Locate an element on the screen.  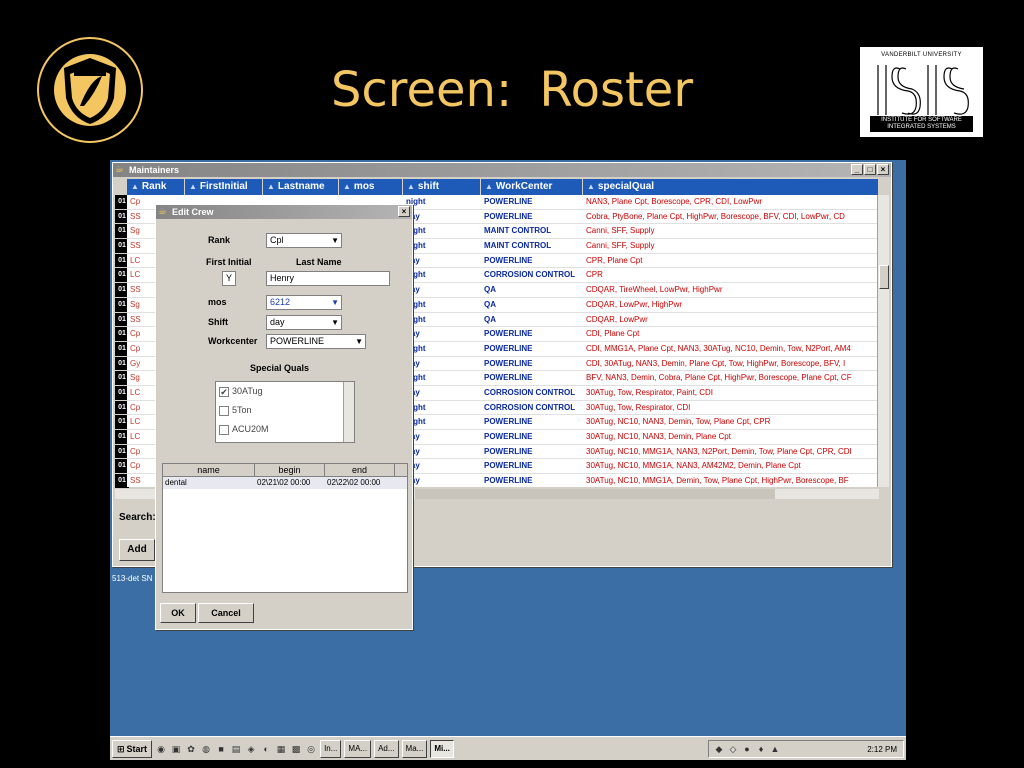
column-header: ▲ specialQual is located at coordinates (731, 187).